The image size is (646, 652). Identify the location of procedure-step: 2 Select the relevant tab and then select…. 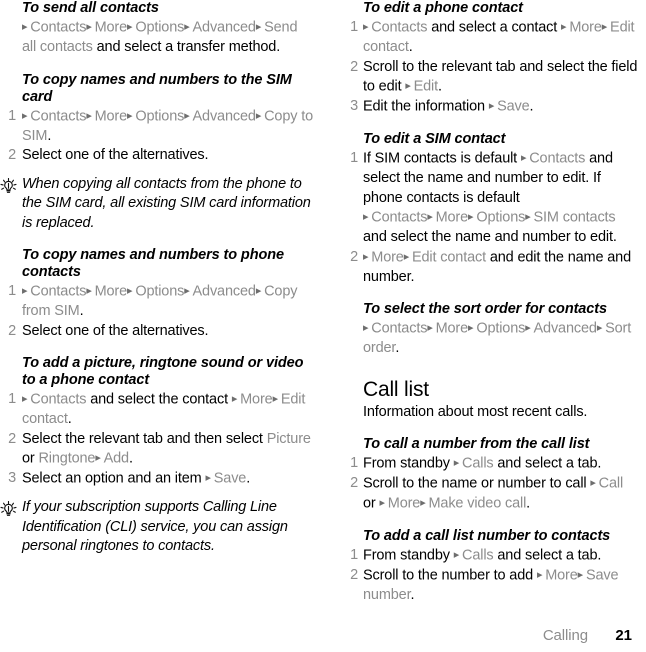
(157, 450).